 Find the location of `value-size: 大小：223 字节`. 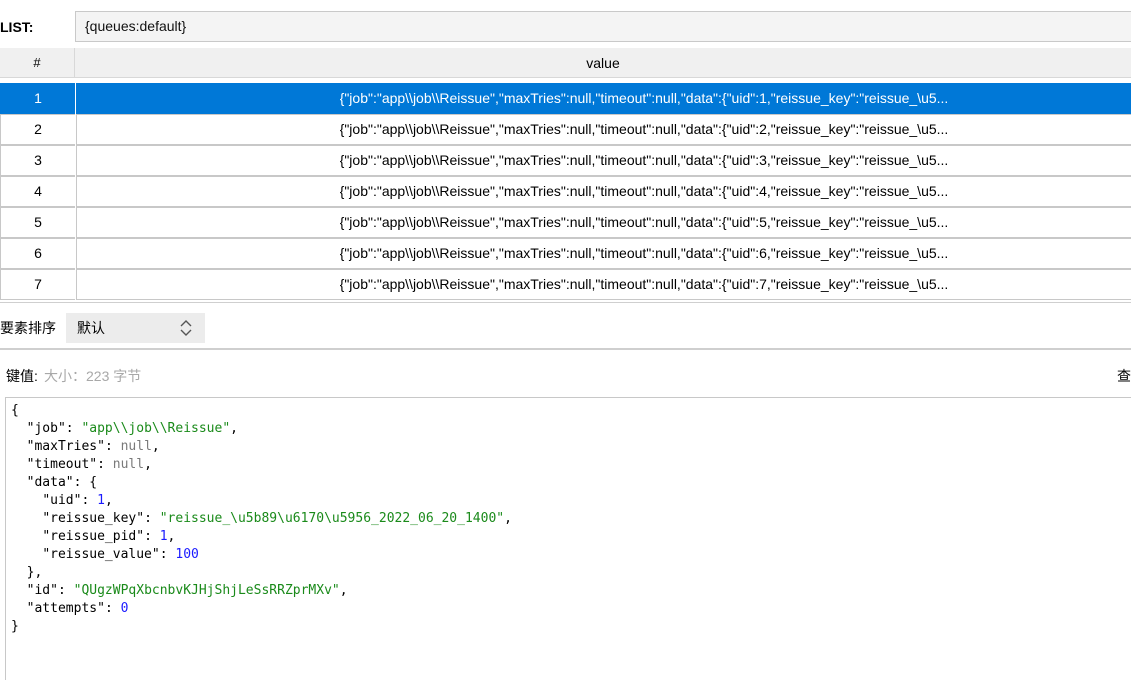

value-size: 大小：223 字节 is located at coordinates (93, 376).